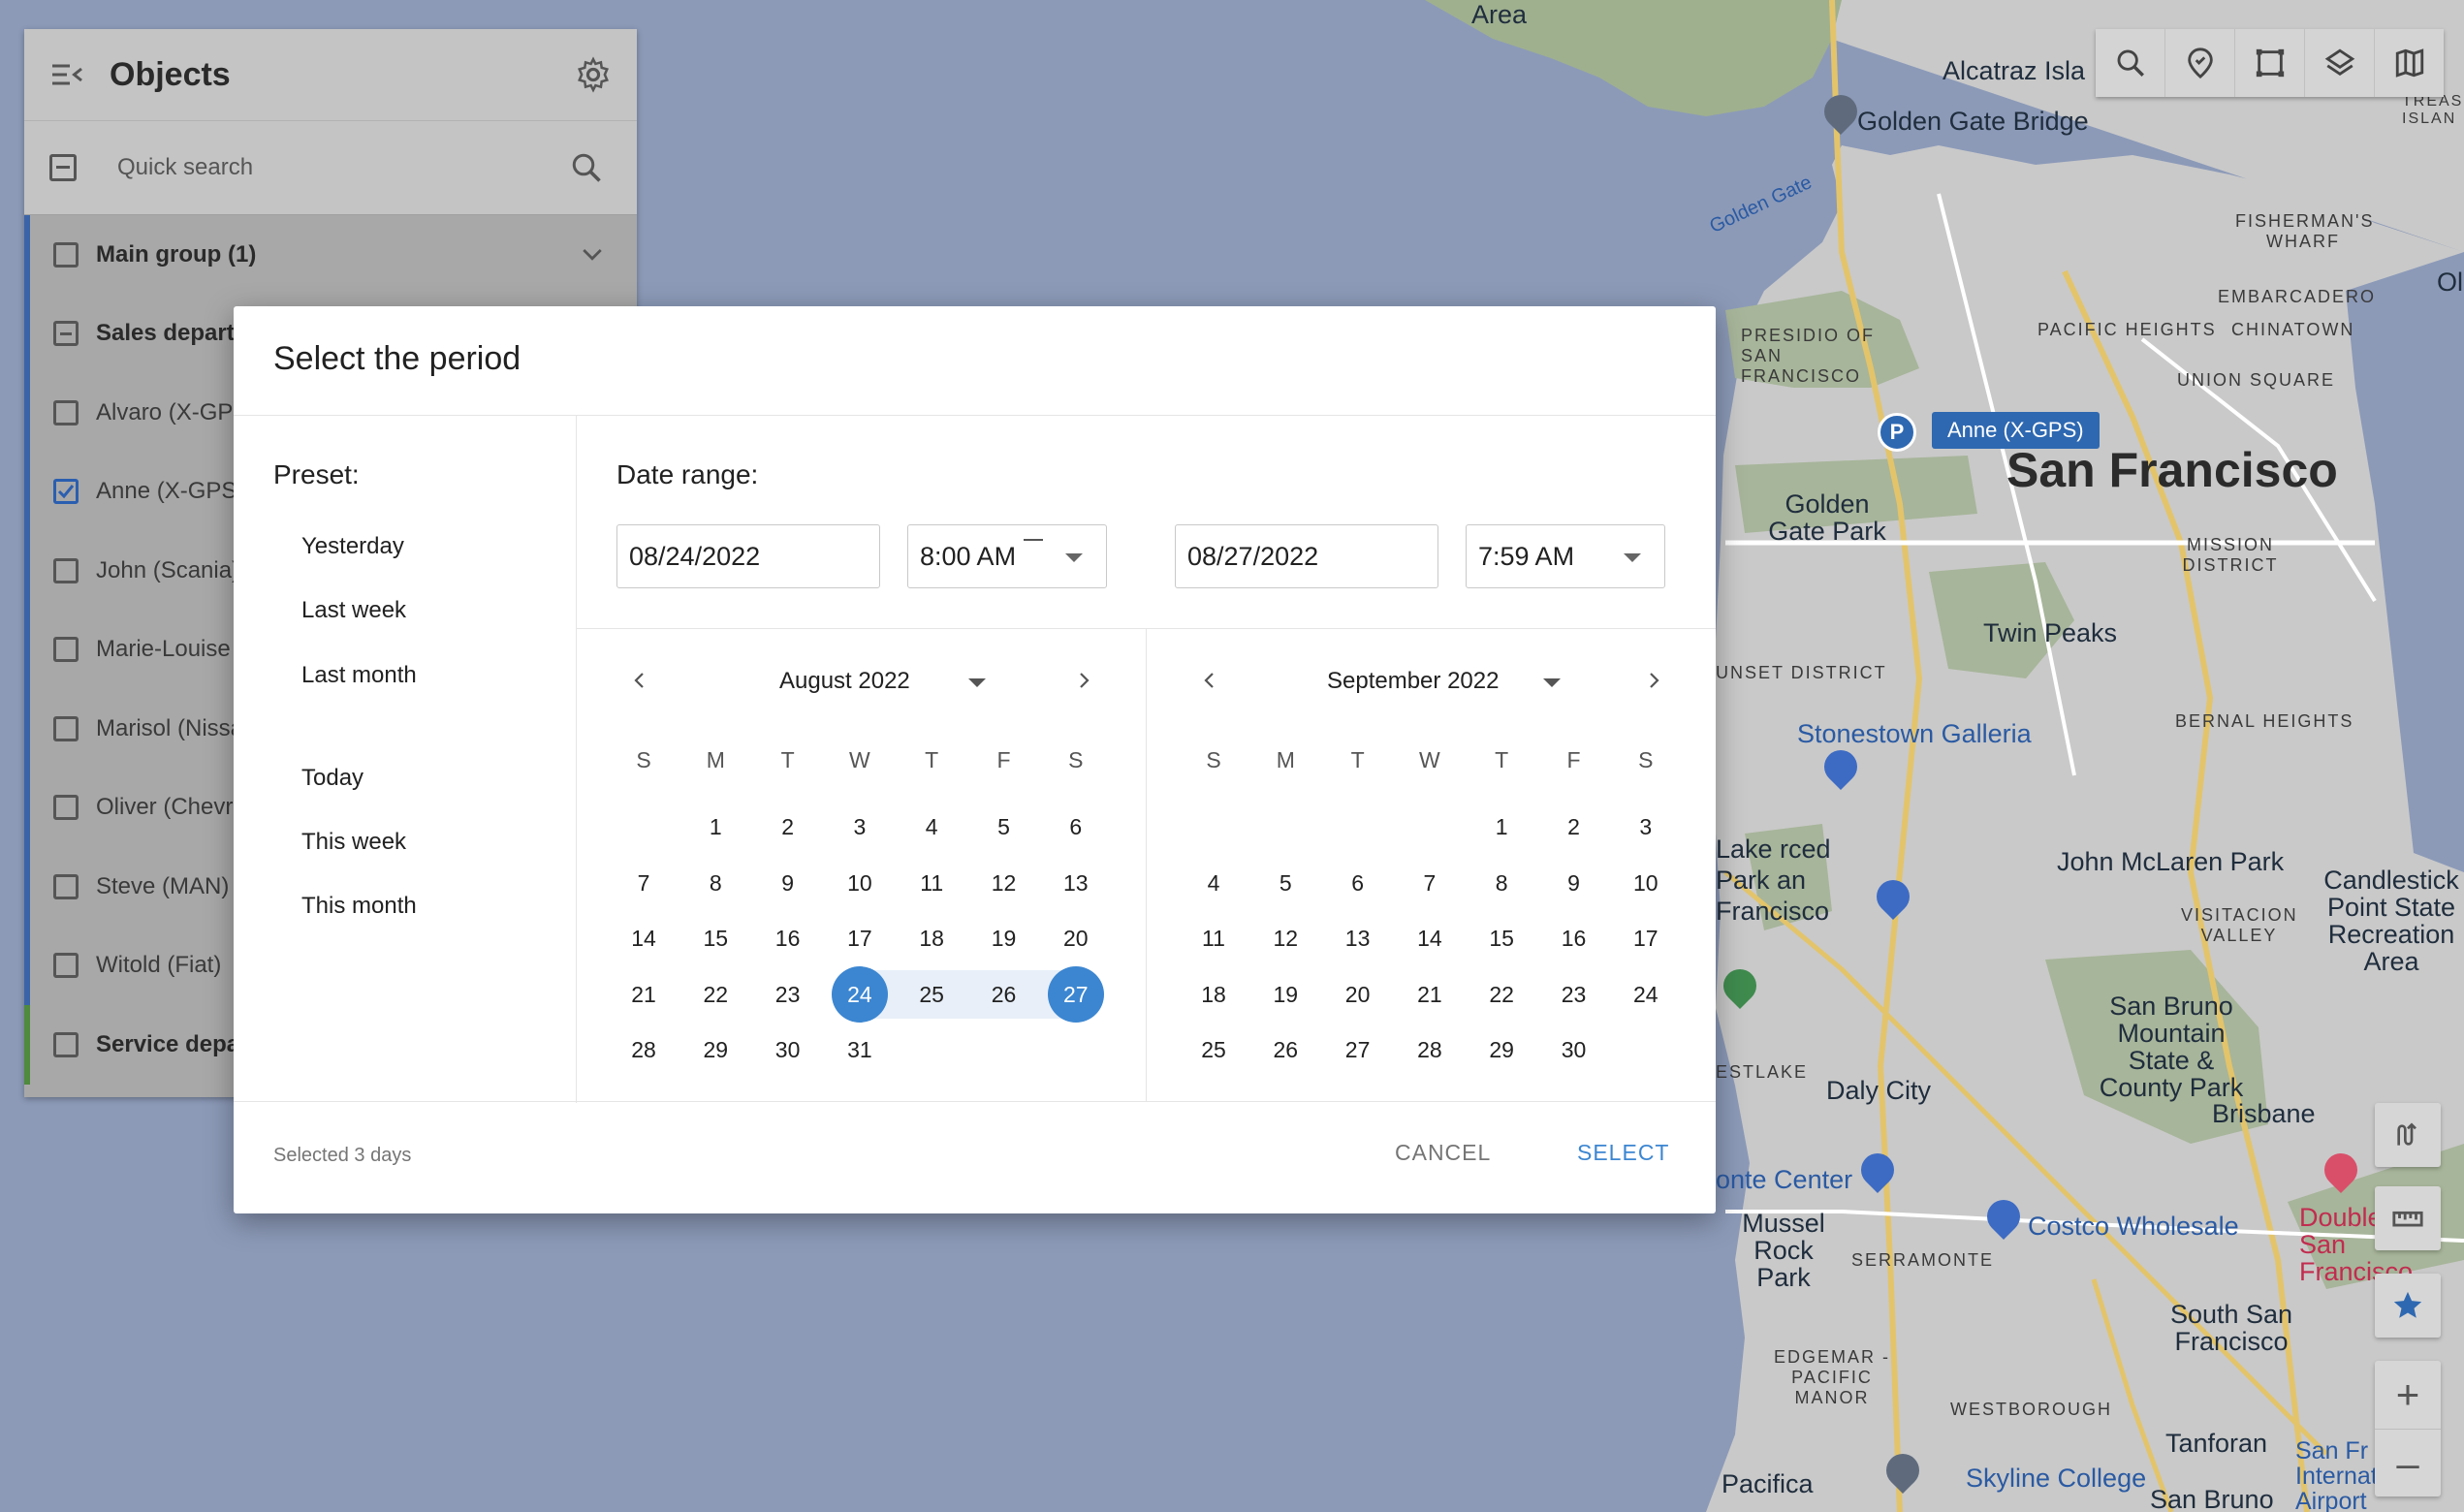  What do you see at coordinates (353, 610) in the screenshot?
I see `preset-last-week: Last week` at bounding box center [353, 610].